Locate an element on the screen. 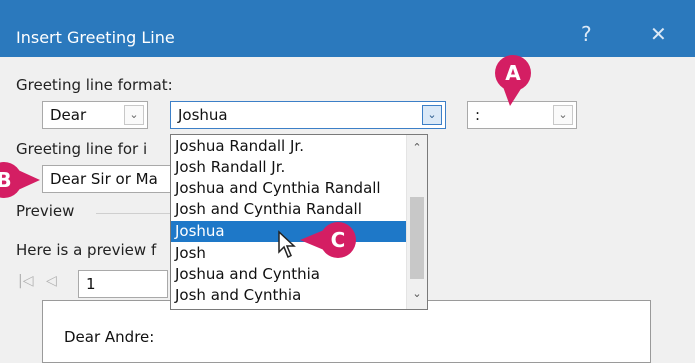 Image resolution: width=695 pixels, height=363 pixels. close-button: ✕ is located at coordinates (658, 34).